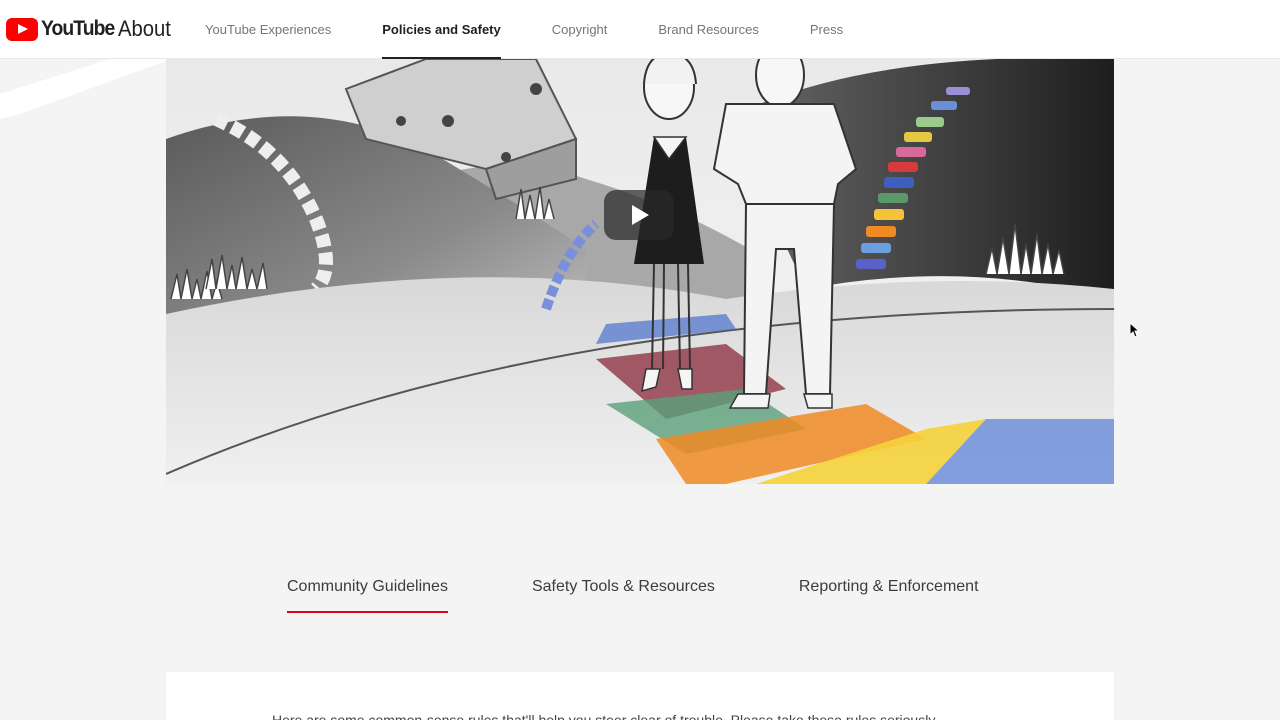 Image resolution: width=1280 pixels, height=720 pixels. Describe the element at coordinates (367, 594) in the screenshot. I see `tab-community-guidelines: Community Guidelines` at that location.